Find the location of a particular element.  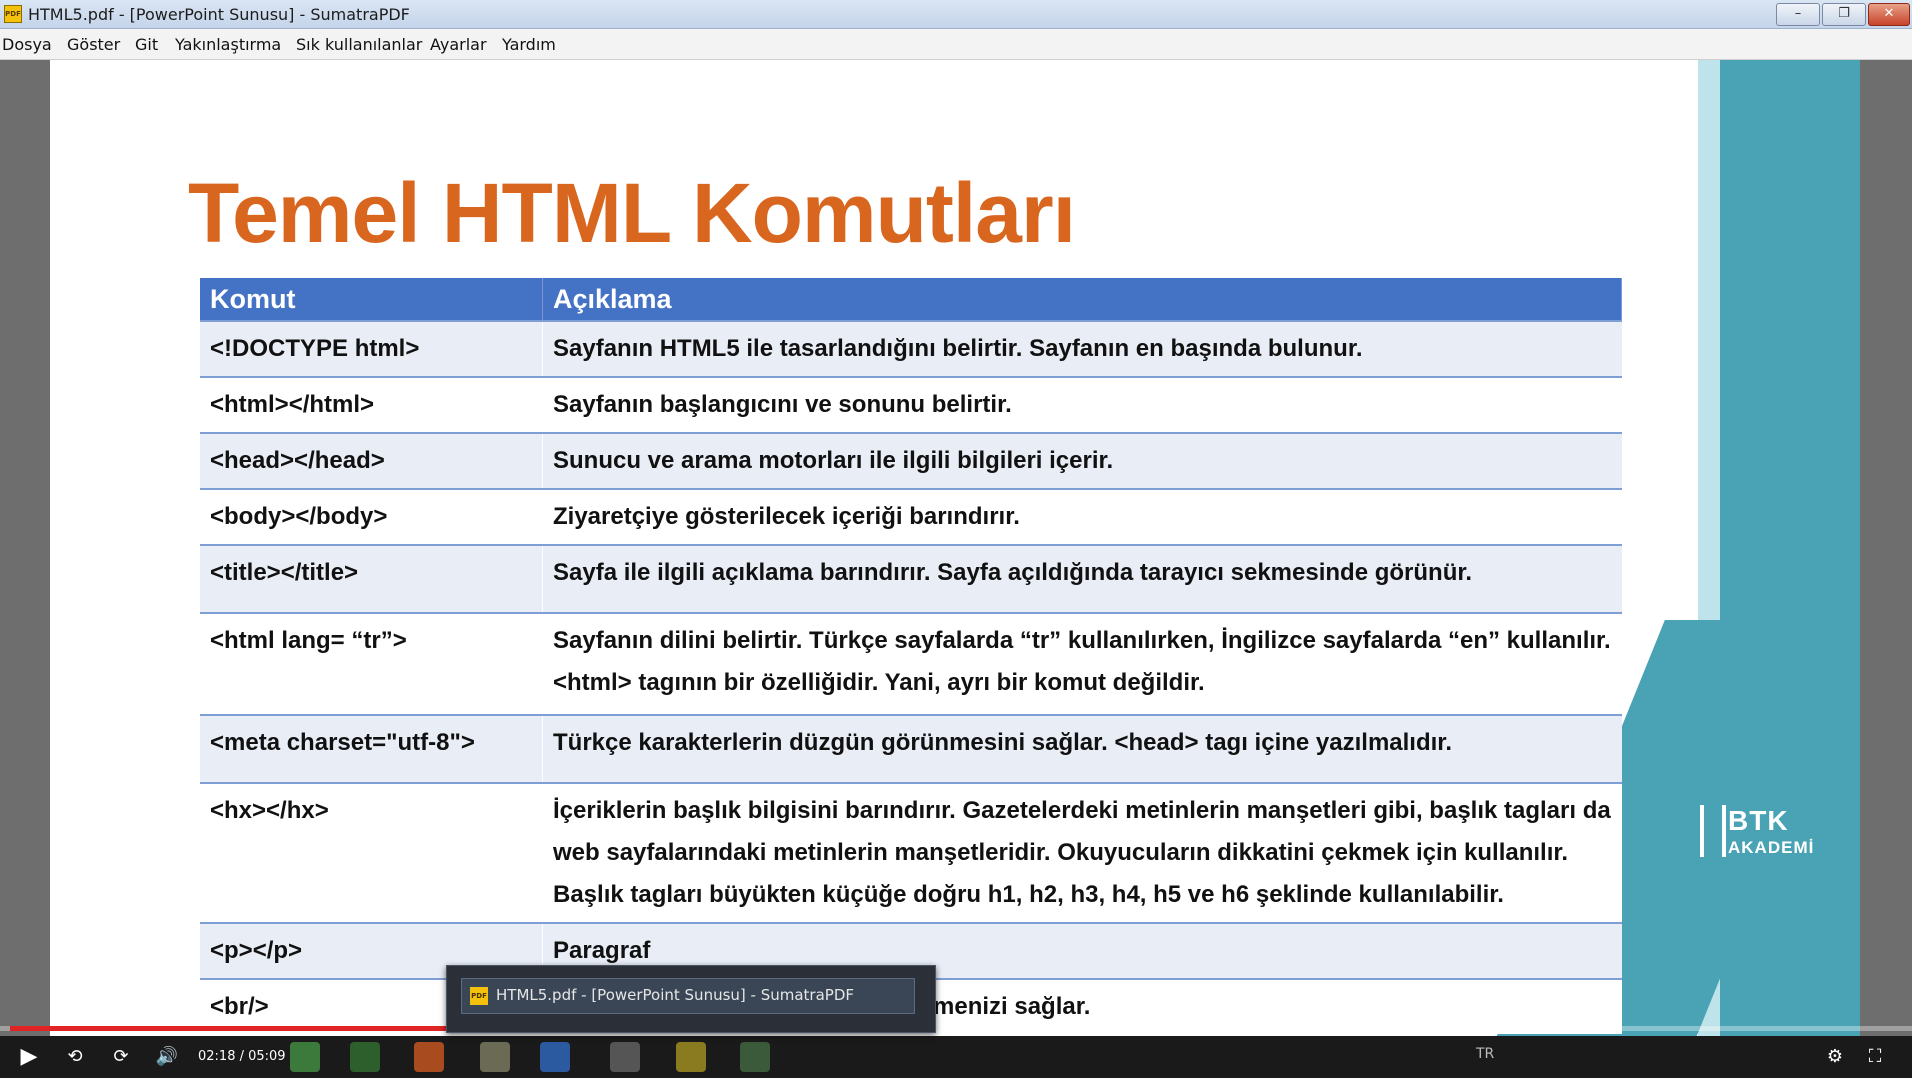

maximize-button: ❐ is located at coordinates (1844, 14).